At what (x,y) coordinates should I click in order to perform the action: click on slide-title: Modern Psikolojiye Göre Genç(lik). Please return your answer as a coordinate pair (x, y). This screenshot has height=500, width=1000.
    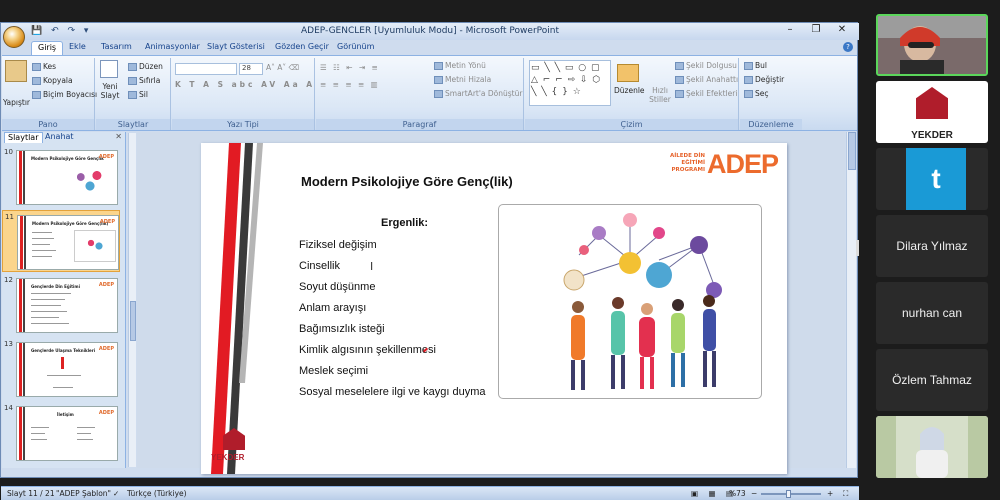
    Looking at the image, I should click on (407, 181).